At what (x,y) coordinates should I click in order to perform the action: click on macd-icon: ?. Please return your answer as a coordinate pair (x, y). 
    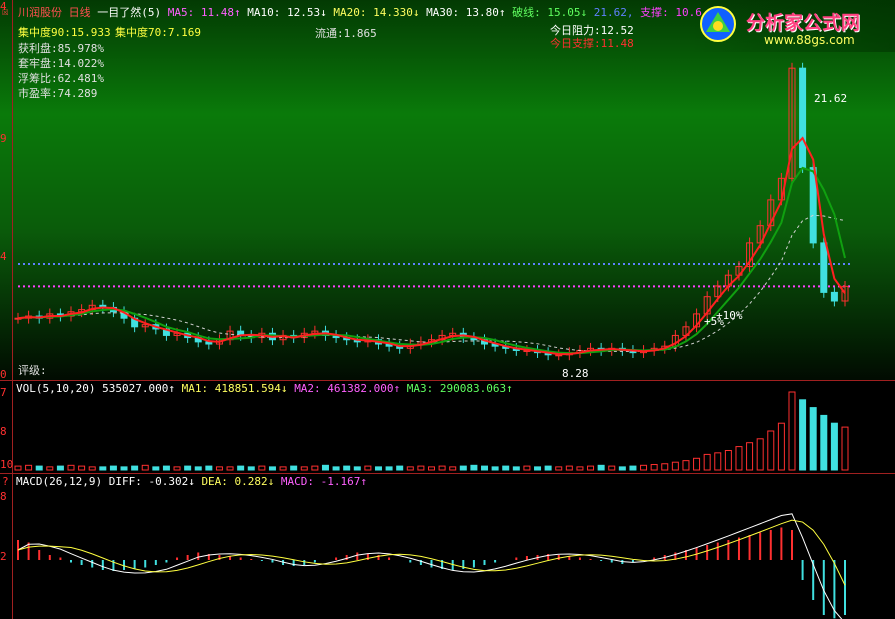
    Looking at the image, I should click on (5, 481).